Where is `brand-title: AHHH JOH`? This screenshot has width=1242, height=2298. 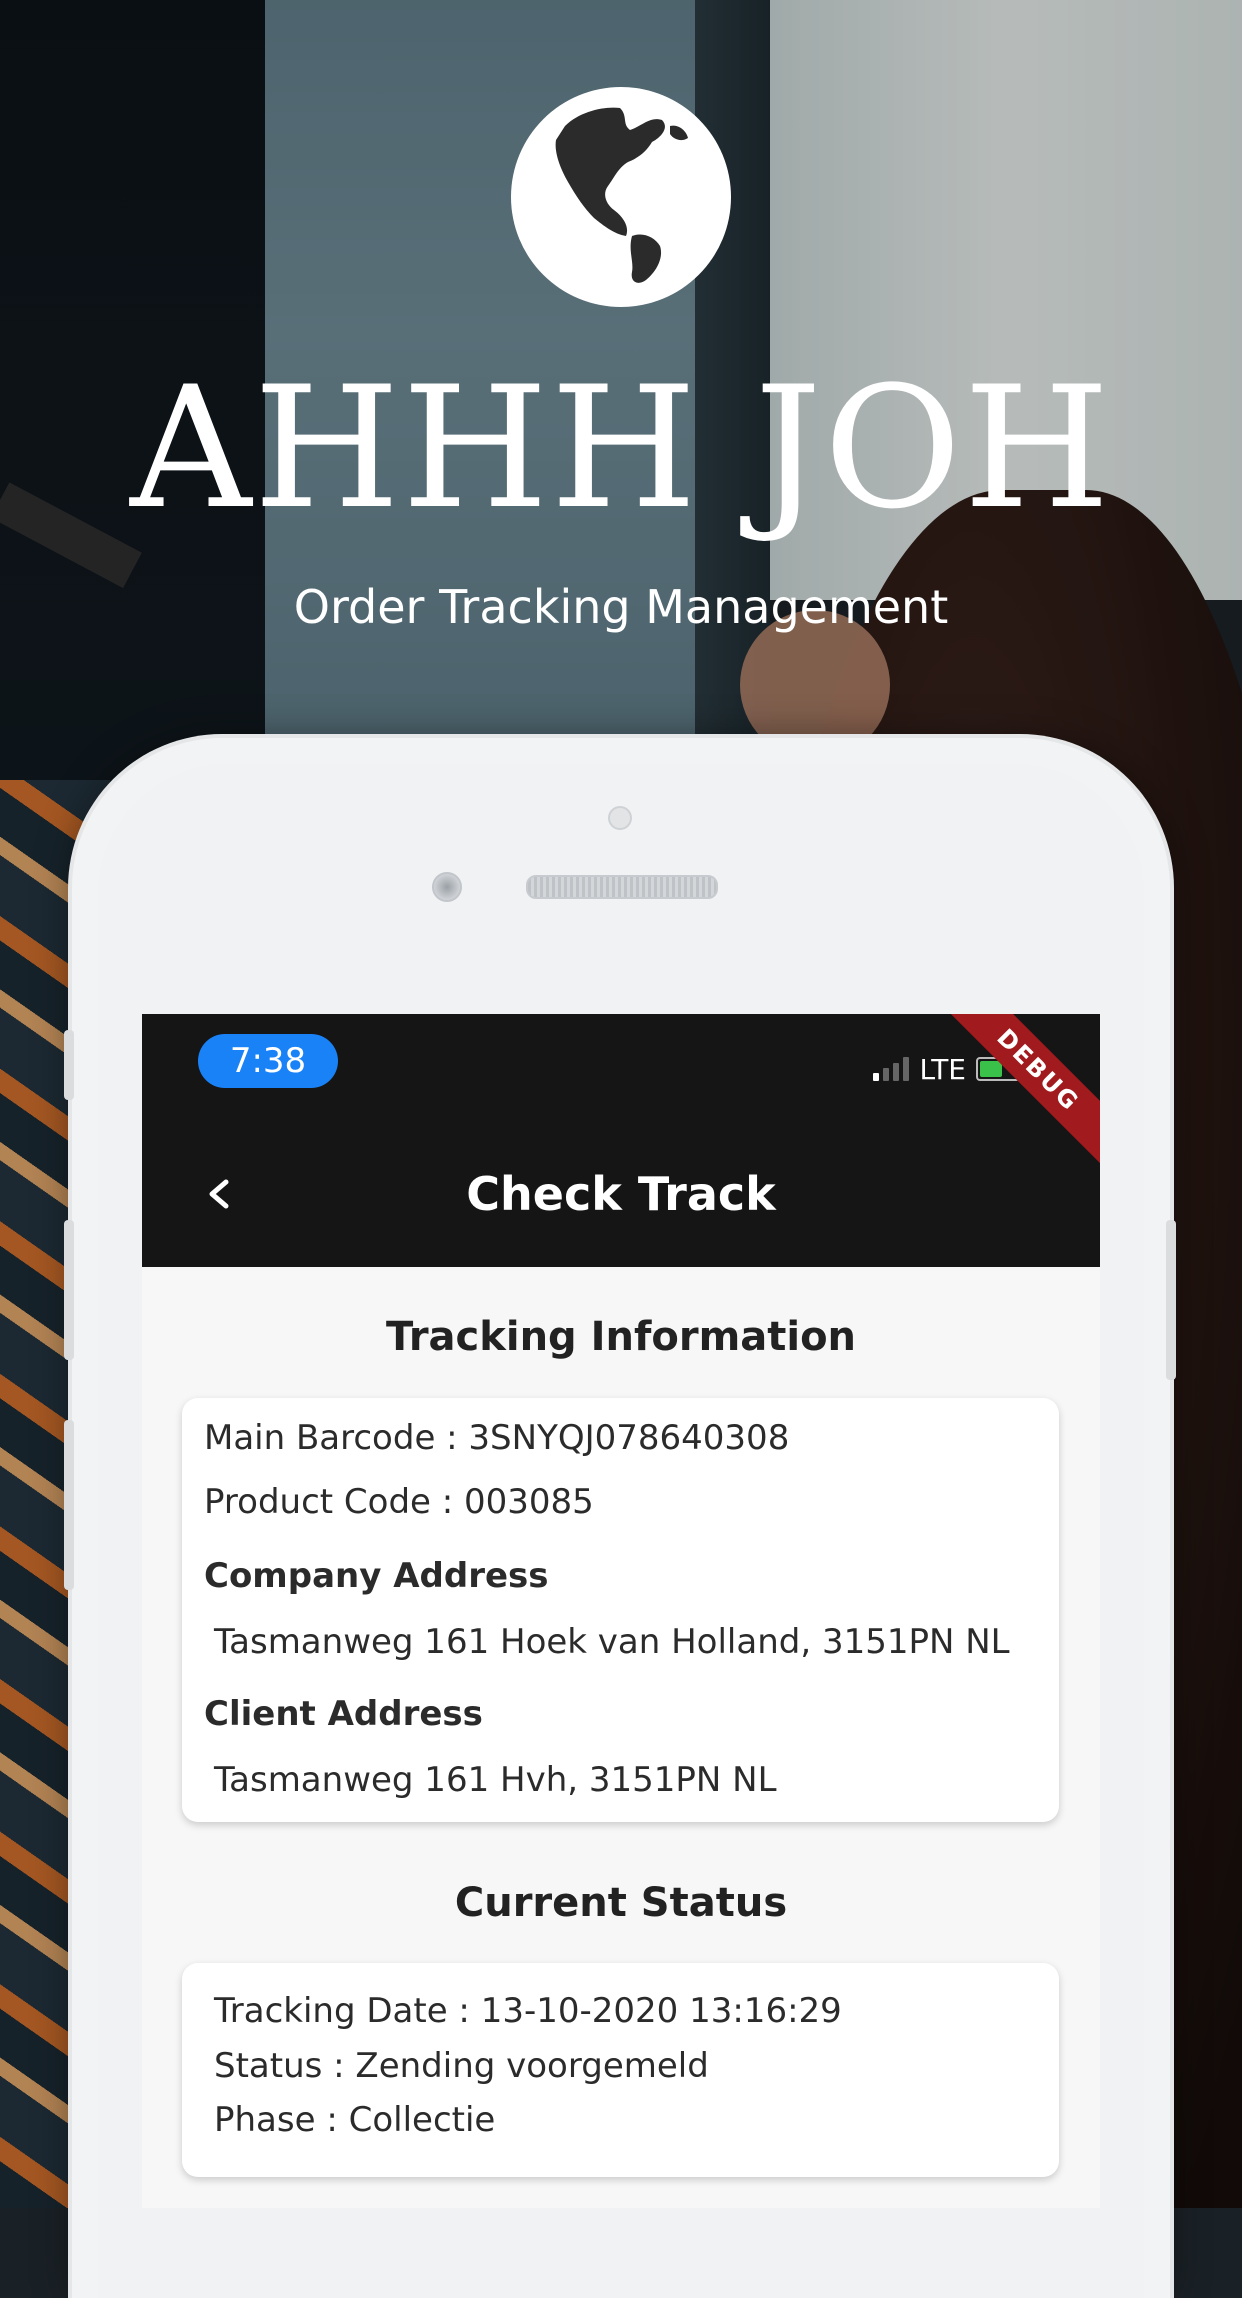 brand-title: AHHH JOH is located at coordinates (621, 448).